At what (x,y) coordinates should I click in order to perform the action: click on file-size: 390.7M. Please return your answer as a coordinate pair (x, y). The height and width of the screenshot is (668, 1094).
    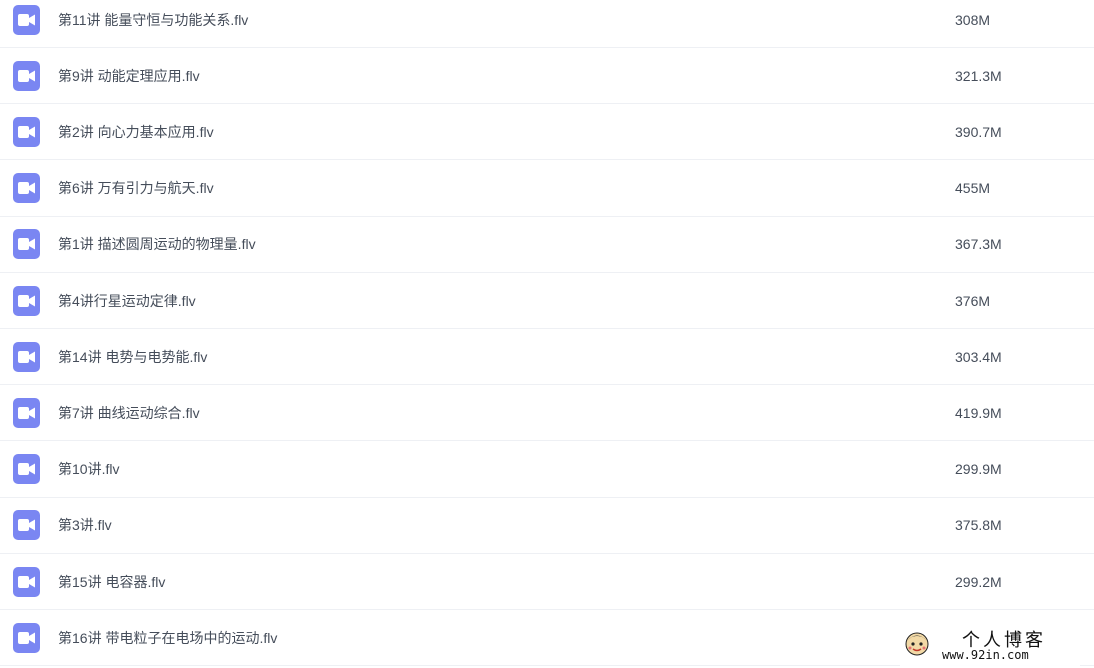
    Looking at the image, I should click on (978, 131).